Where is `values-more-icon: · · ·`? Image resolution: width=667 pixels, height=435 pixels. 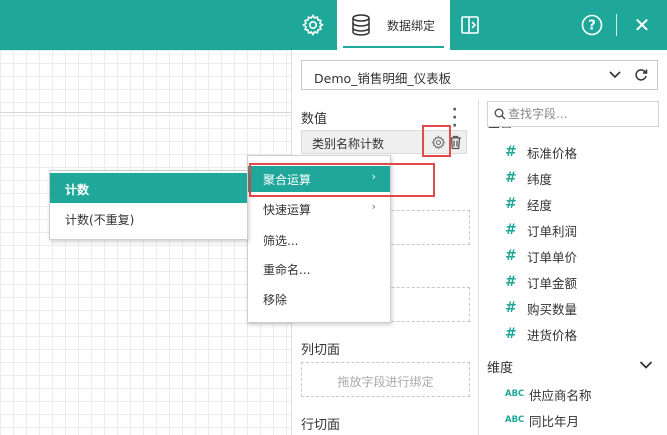 values-more-icon: · · · is located at coordinates (454, 118).